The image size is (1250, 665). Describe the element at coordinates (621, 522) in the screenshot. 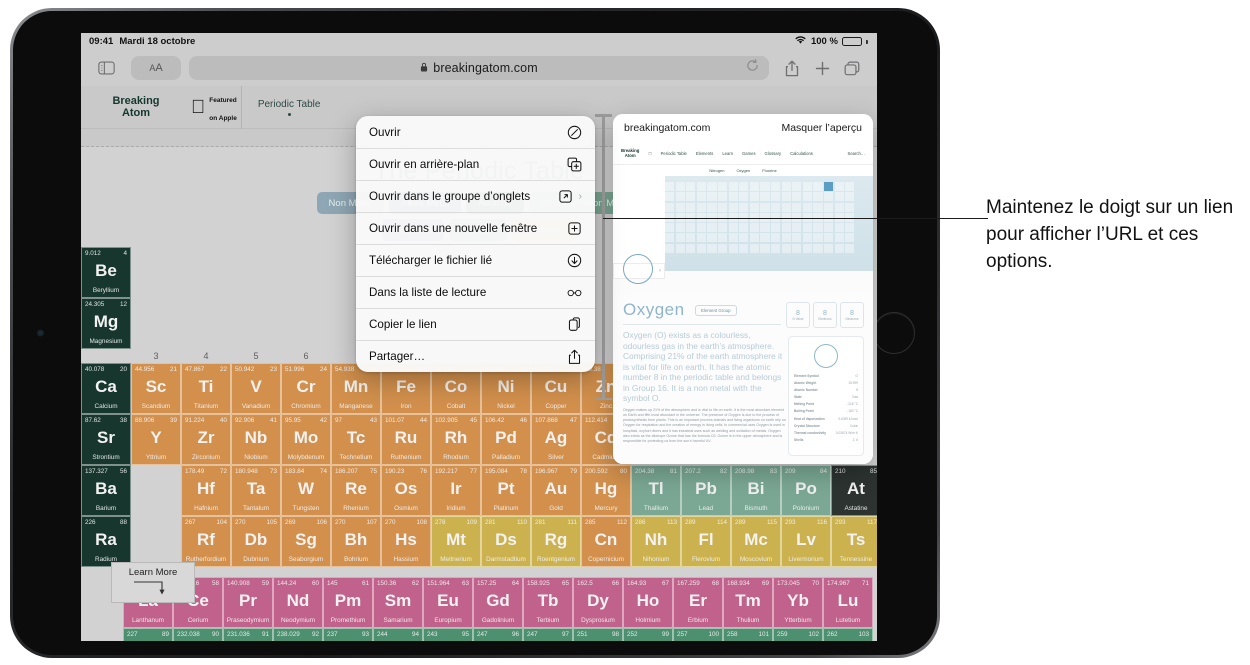

I see `element-number: 112` at that location.